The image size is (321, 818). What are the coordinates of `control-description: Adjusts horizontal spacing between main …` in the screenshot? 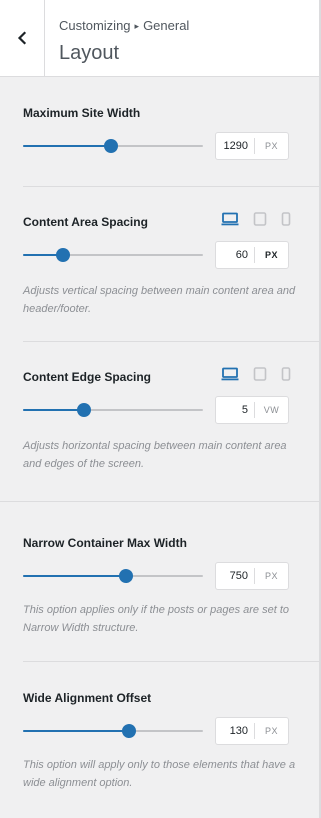 It's located at (155, 455).